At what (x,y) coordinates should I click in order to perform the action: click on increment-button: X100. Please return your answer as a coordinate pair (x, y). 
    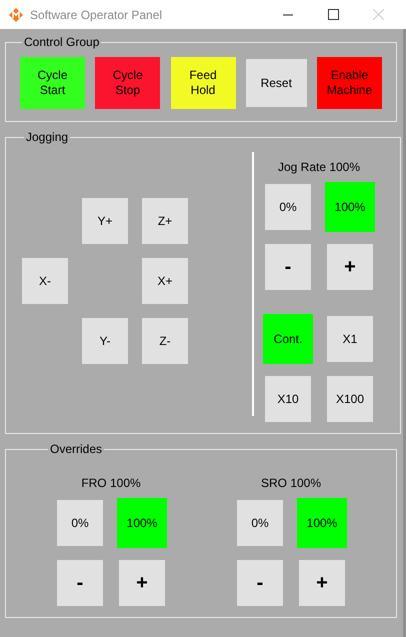
    Looking at the image, I should click on (350, 399).